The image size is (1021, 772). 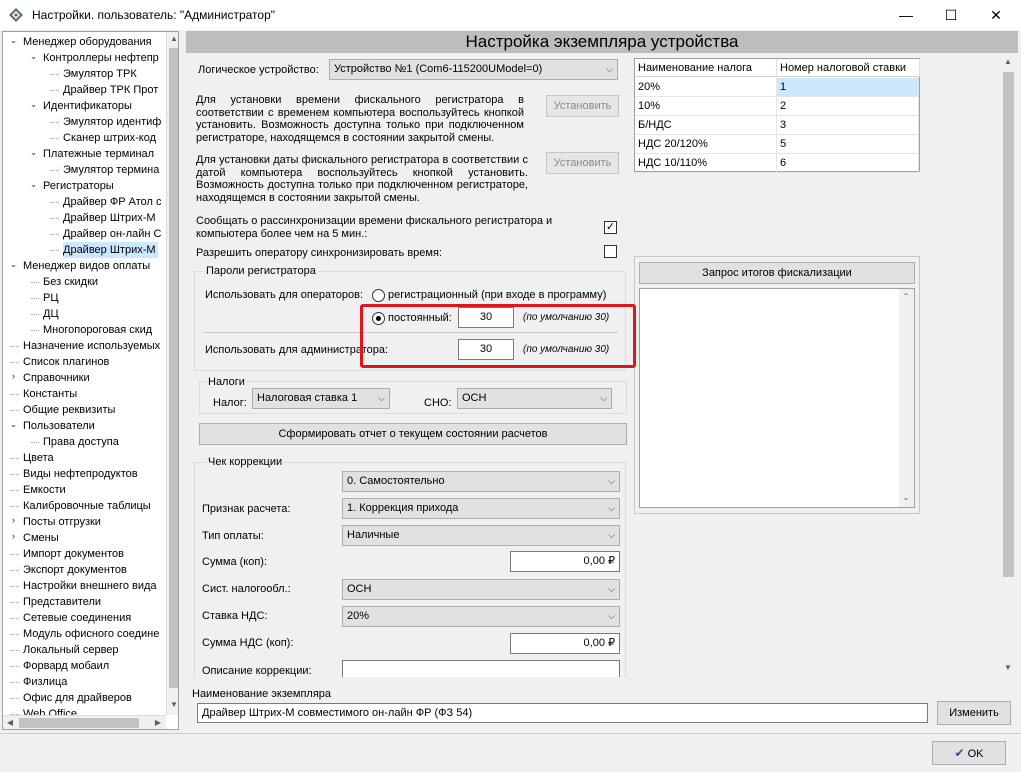 I want to click on tree-item: Настройки внешнего вида, so click(x=91, y=586).